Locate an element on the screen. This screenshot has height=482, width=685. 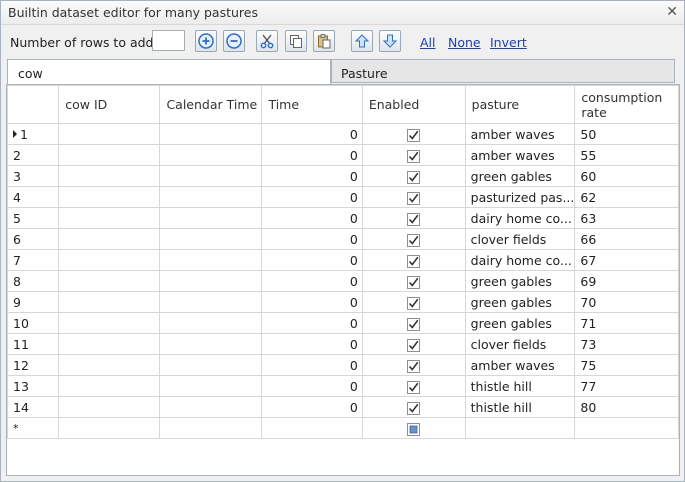
table-row: 10 0 green gables 71 is located at coordinates (343, 323).